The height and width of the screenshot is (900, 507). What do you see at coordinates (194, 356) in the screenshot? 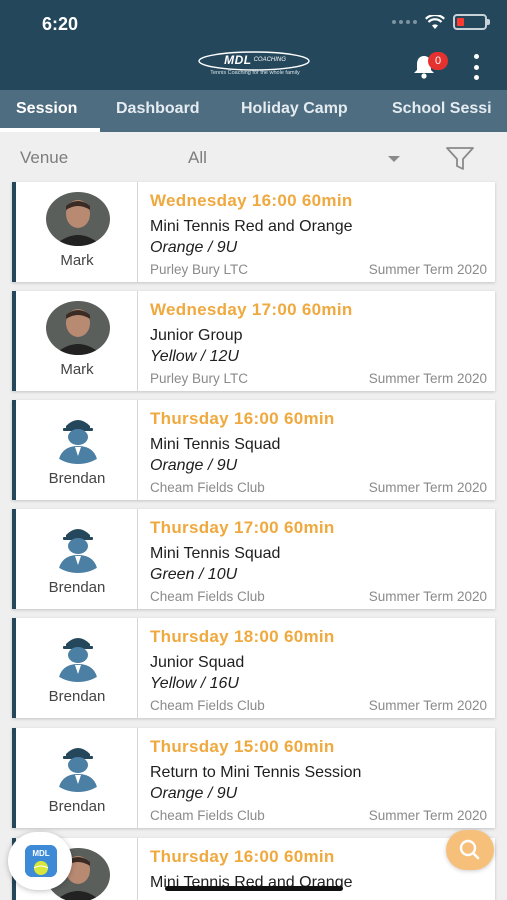
I see `session-level: Yellow / 12U` at bounding box center [194, 356].